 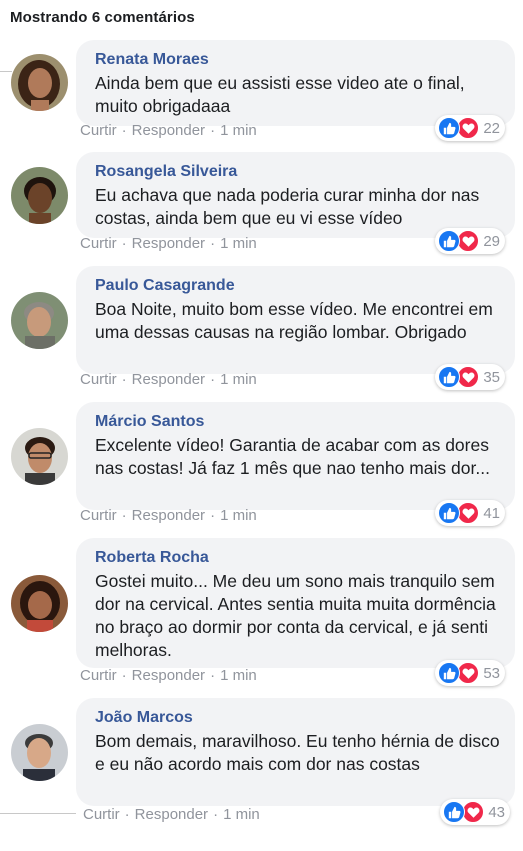 I want to click on comment-author: Paulo Casagrande, so click(x=298, y=285).